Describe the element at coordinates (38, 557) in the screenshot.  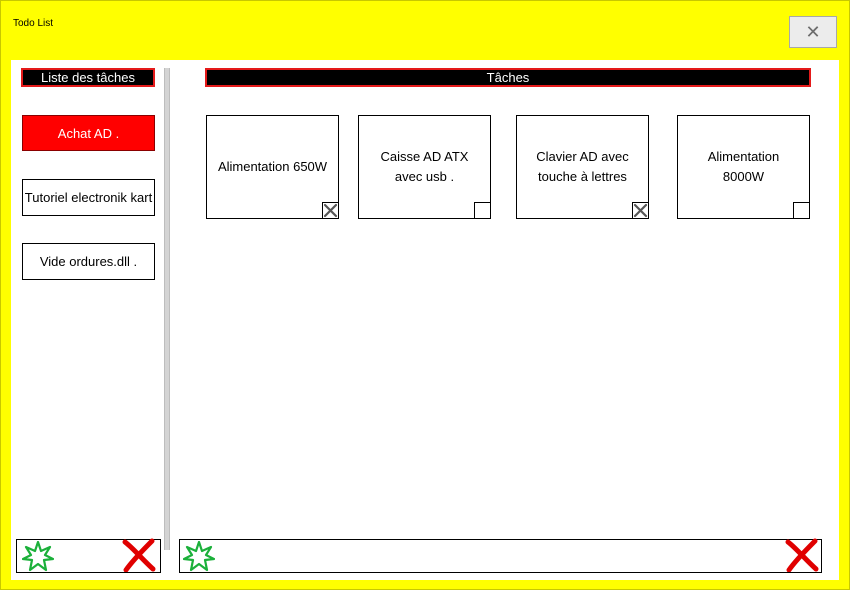
I see `add-category-icon` at that location.